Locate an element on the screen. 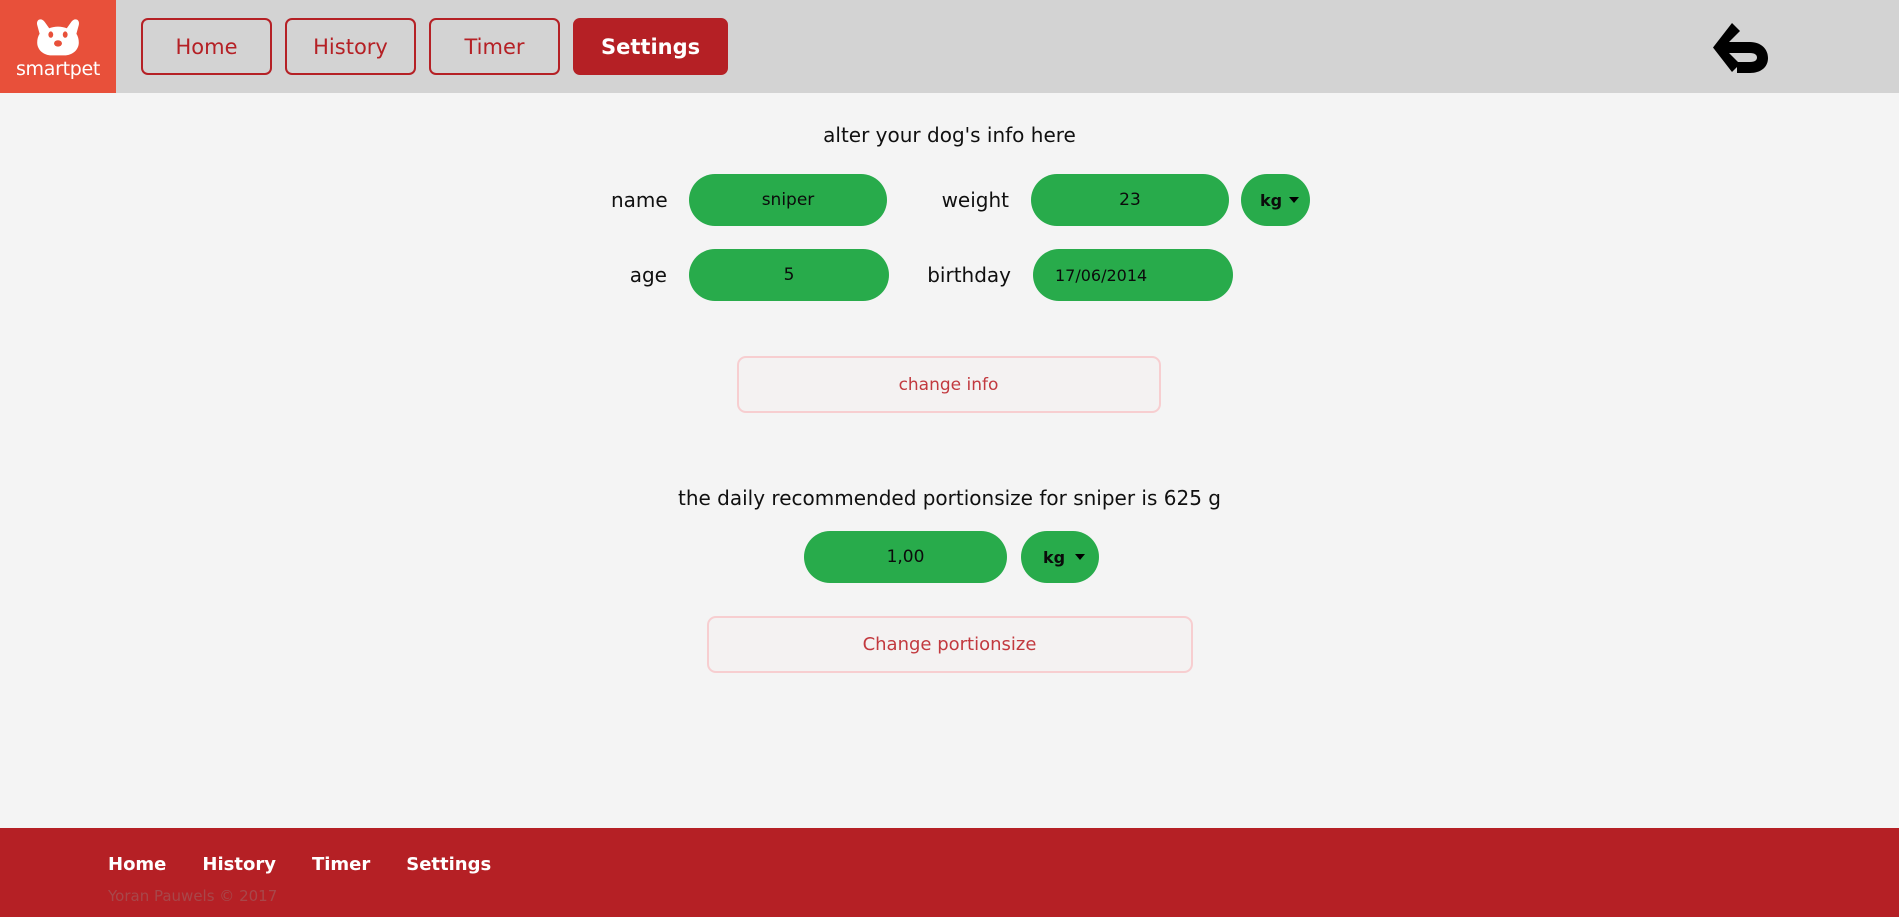 Image resolution: width=1899 pixels, height=917 pixels. info-heading: alter your dog's info here is located at coordinates (949, 135).